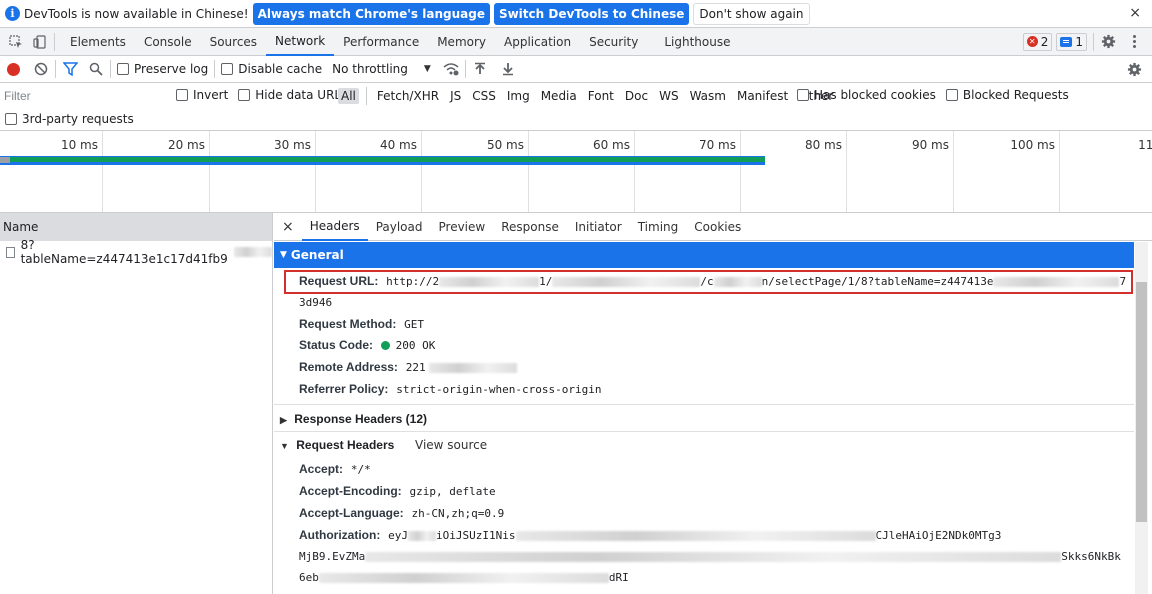 The image size is (1152, 594). I want to click on more-options-icon, so click(1134, 42).